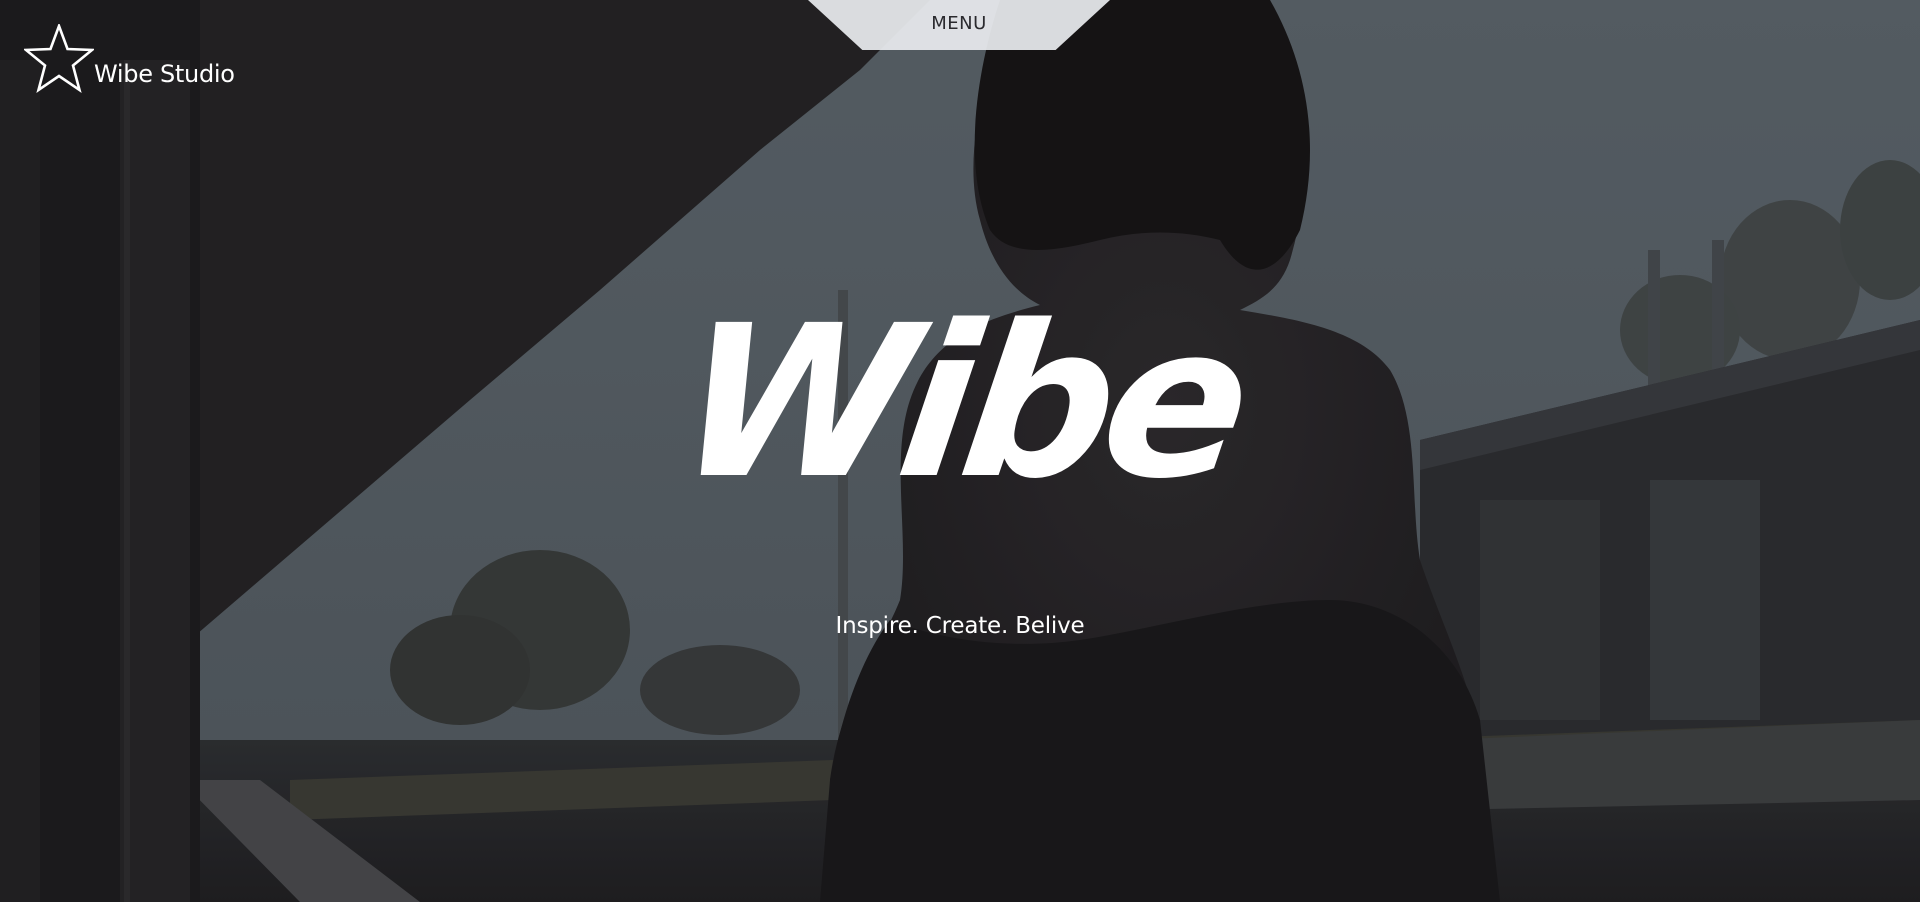 The width and height of the screenshot is (1920, 902). What do you see at coordinates (959, 23) in the screenshot?
I see `menu-label: MENU` at bounding box center [959, 23].